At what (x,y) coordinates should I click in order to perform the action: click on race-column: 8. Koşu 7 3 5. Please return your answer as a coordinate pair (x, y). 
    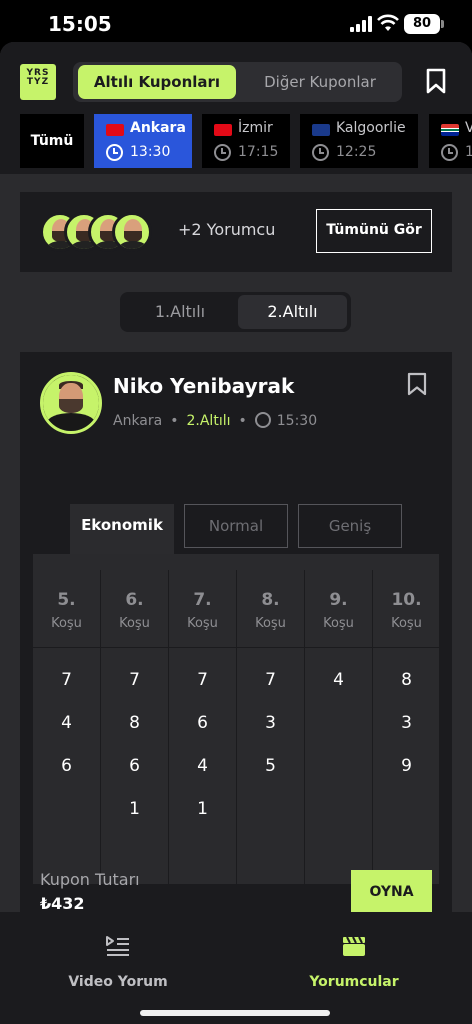
    Looking at the image, I should click on (271, 731).